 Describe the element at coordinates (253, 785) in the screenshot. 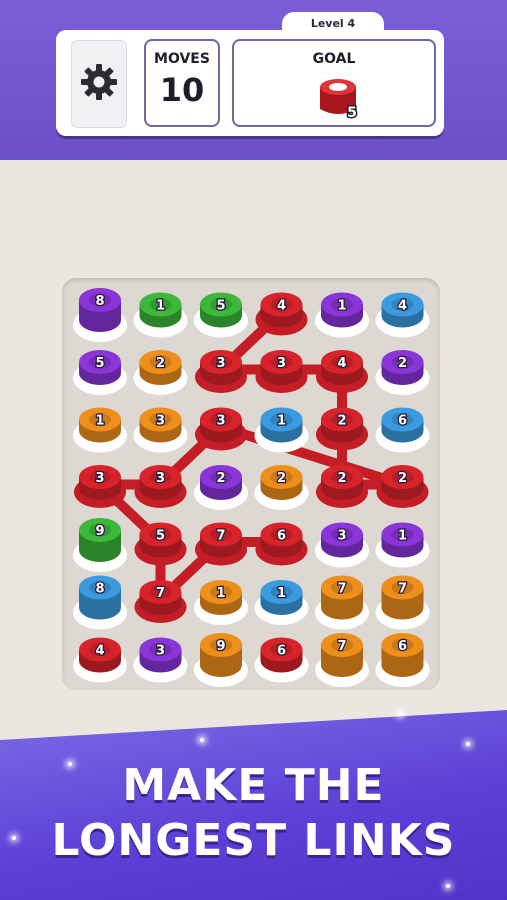

I see `tagline-line-1: MAKE THE` at that location.